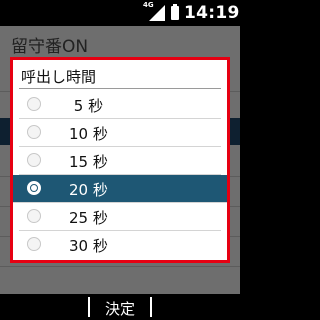  I want to click on softkey-bar: 決定, so click(120, 307).